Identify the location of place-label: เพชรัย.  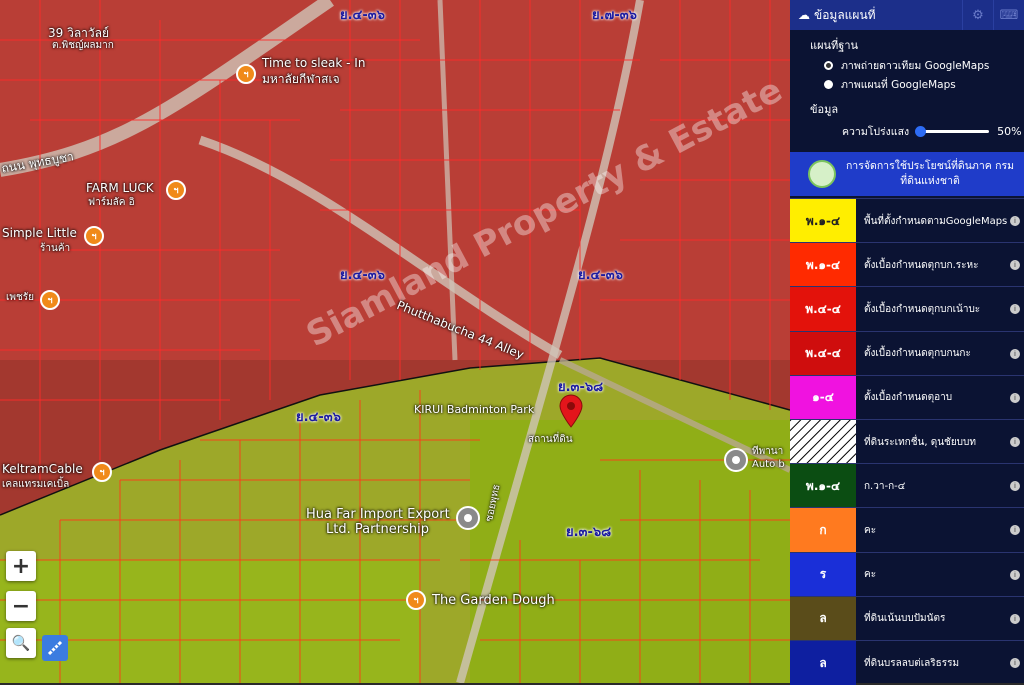
(20, 297).